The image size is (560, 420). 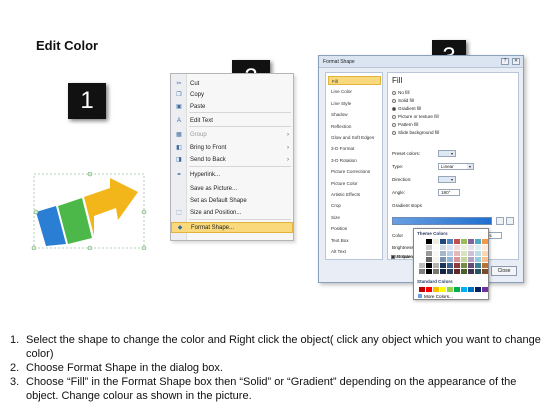 What do you see at coordinates (516, 61) in the screenshot?
I see `close-window-button: ✕` at bounding box center [516, 61].